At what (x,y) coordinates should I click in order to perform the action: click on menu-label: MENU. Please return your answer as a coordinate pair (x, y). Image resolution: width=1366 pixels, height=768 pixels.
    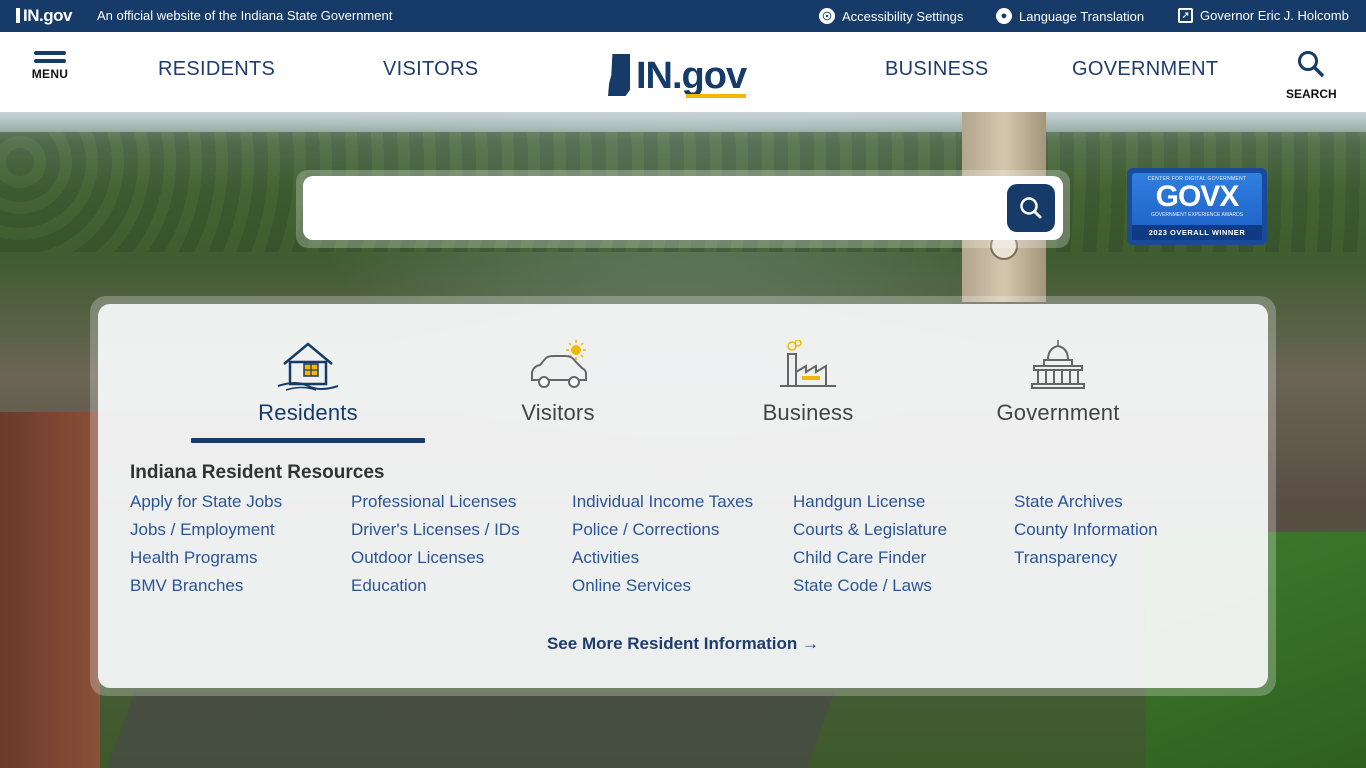
    Looking at the image, I should click on (50, 74).